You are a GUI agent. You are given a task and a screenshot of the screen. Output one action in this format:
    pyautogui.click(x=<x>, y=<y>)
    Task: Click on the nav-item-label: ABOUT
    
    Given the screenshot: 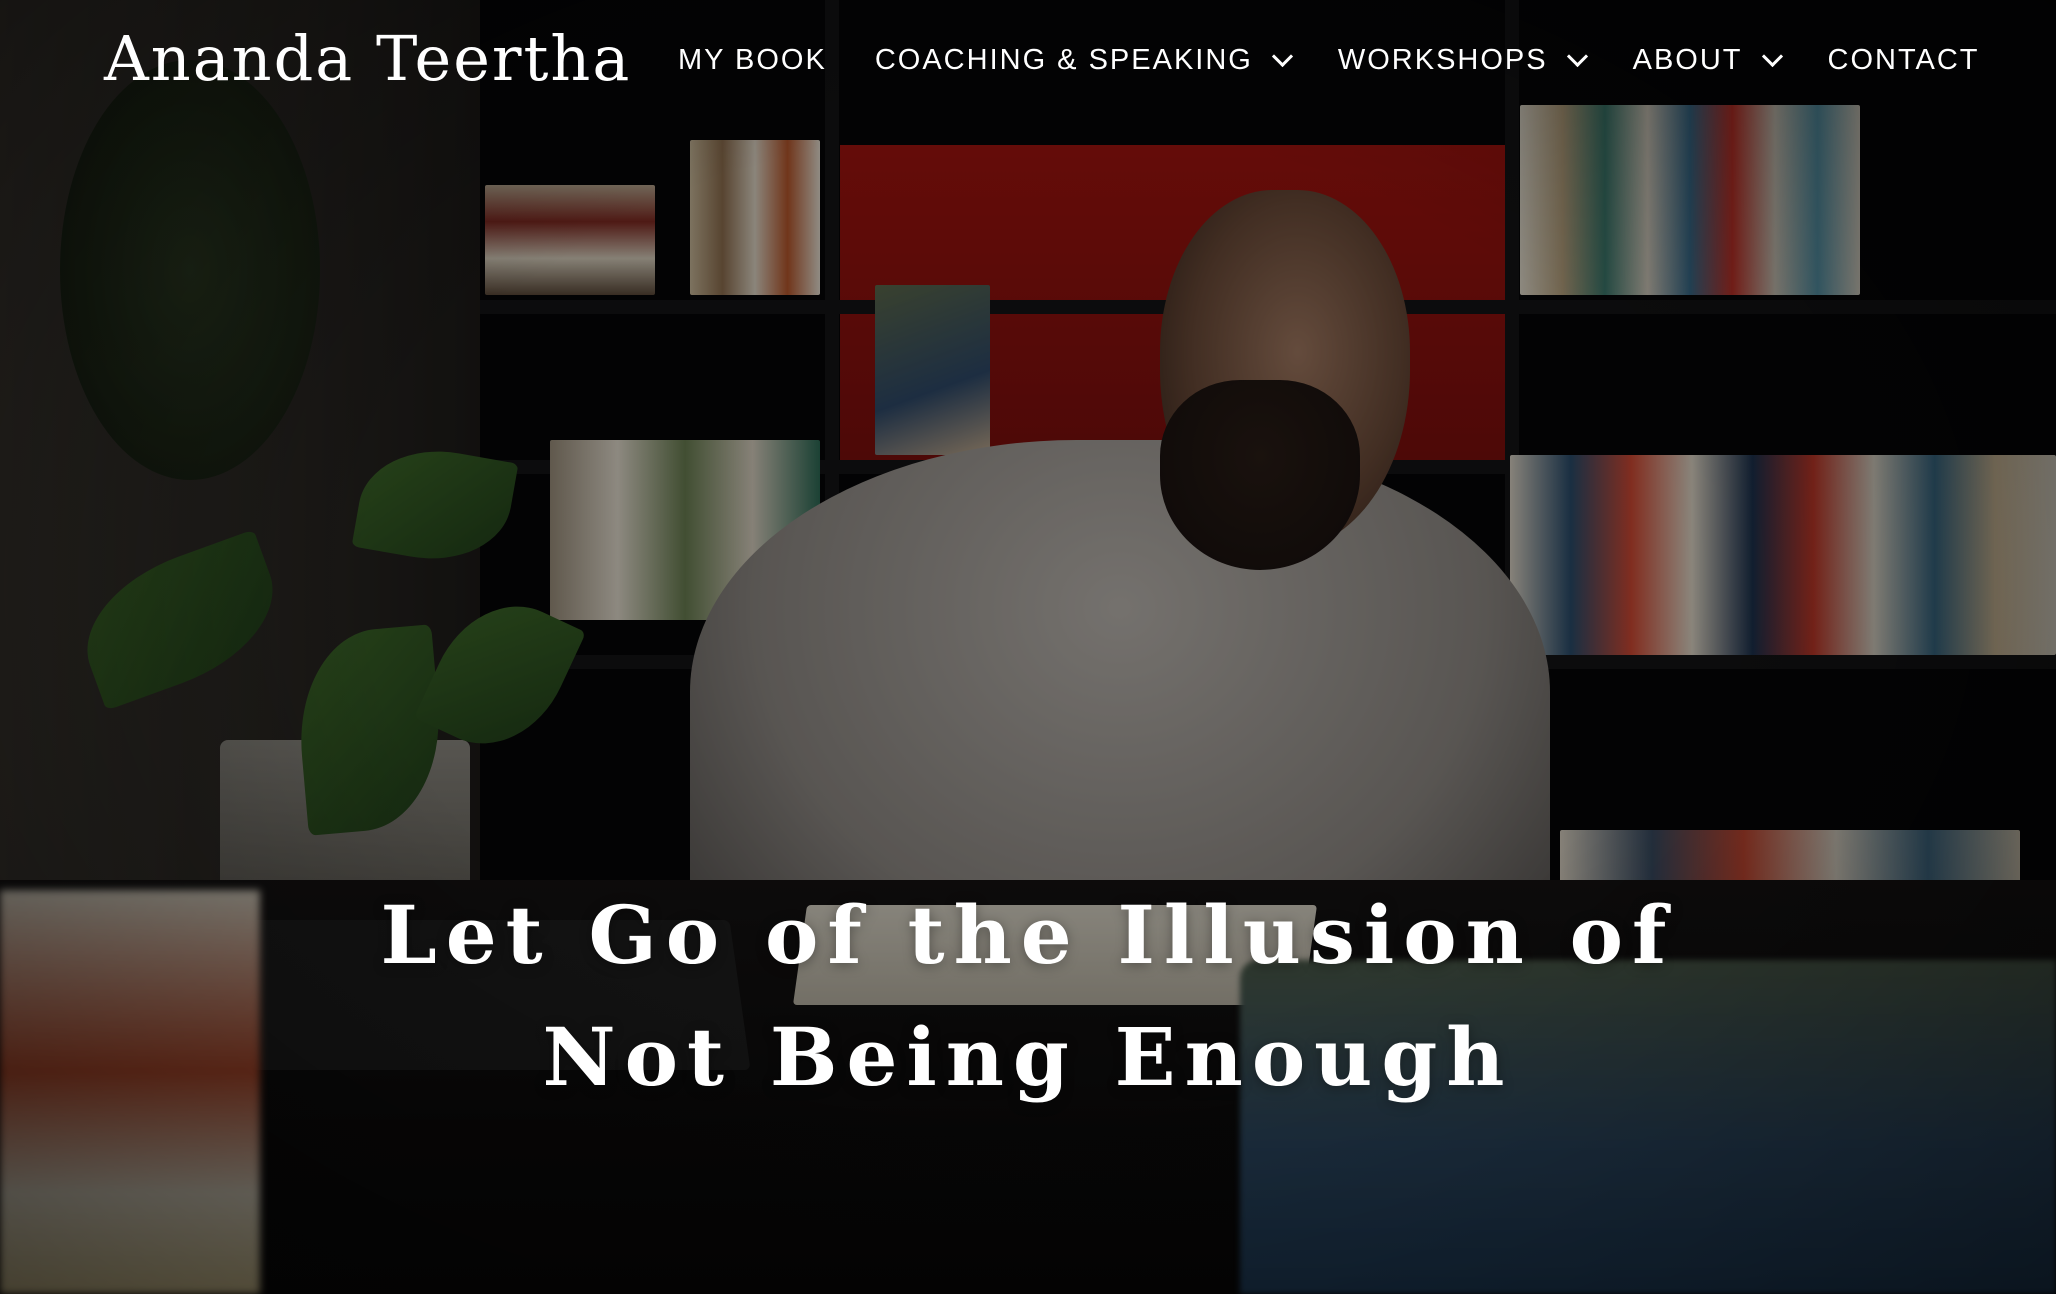 What is the action you would take?
    pyautogui.click(x=1687, y=60)
    